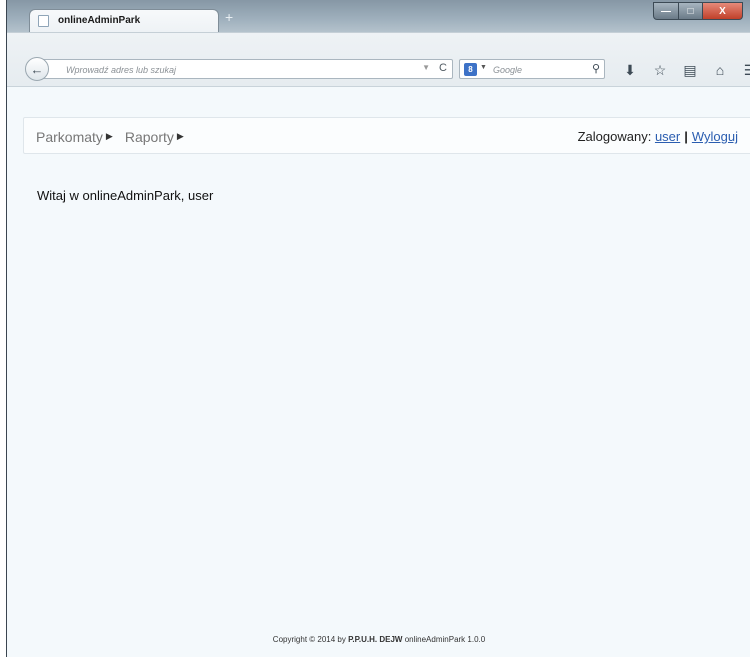 This screenshot has height=657, width=750. I want to click on menu-item-raporty: Raporty ▶, so click(154, 137).